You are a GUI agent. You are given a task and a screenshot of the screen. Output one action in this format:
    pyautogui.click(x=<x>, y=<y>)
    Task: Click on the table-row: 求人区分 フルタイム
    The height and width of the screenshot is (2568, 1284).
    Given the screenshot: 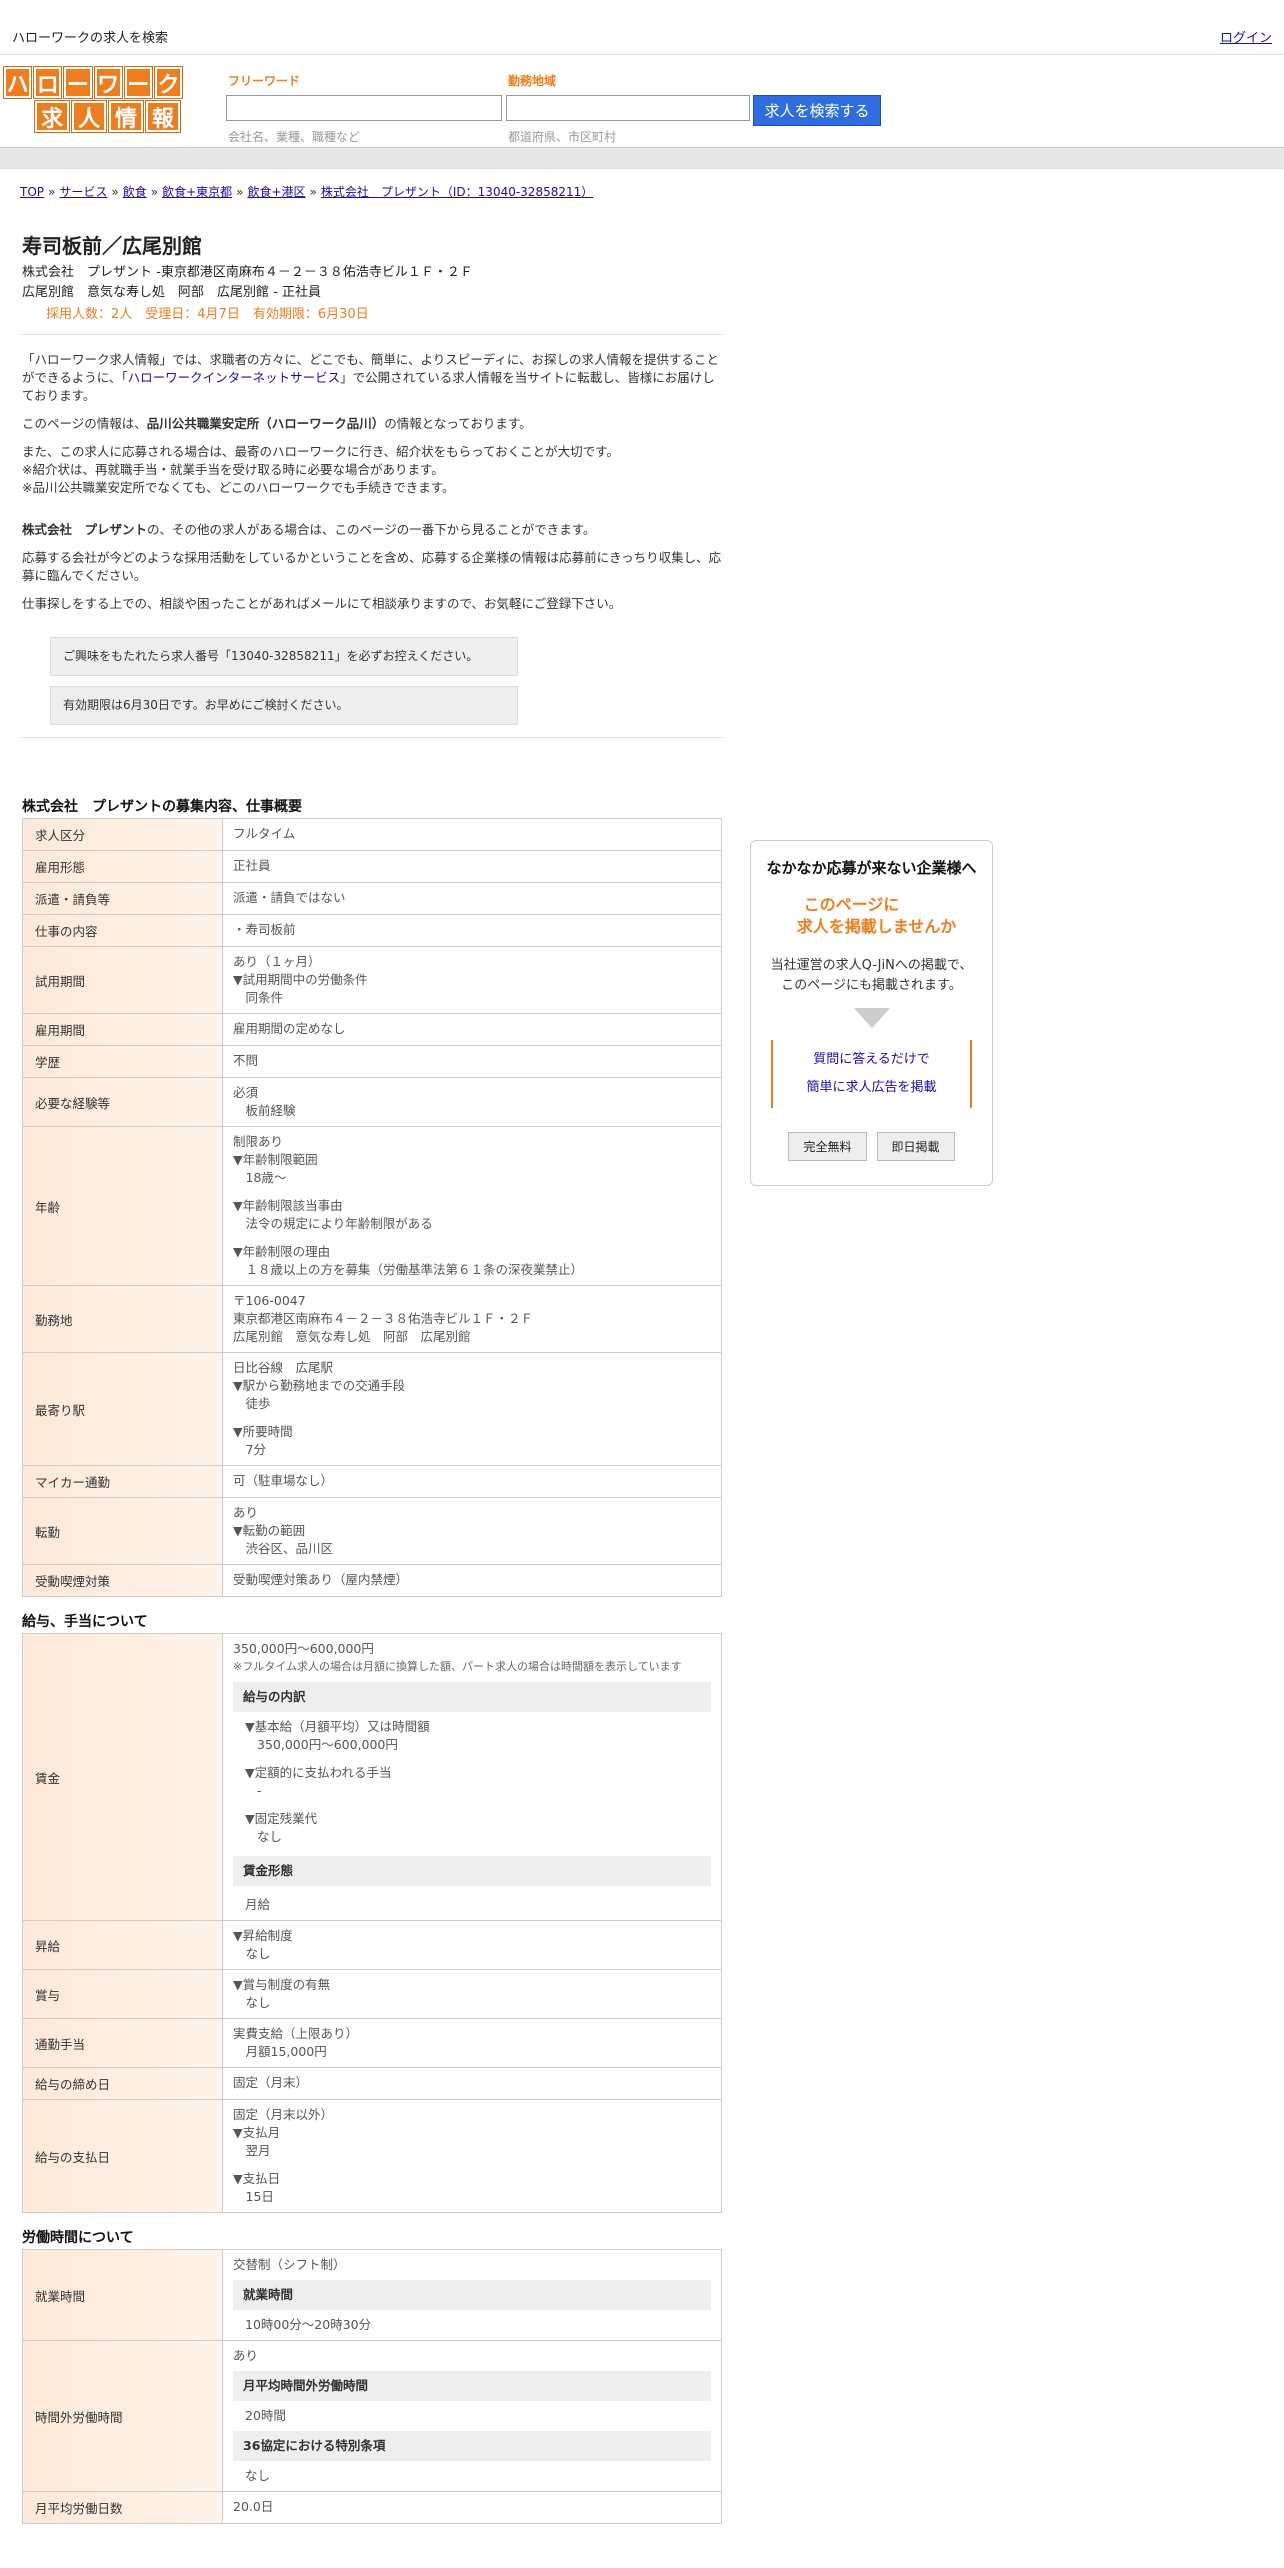 What is the action you would take?
    pyautogui.click(x=372, y=834)
    